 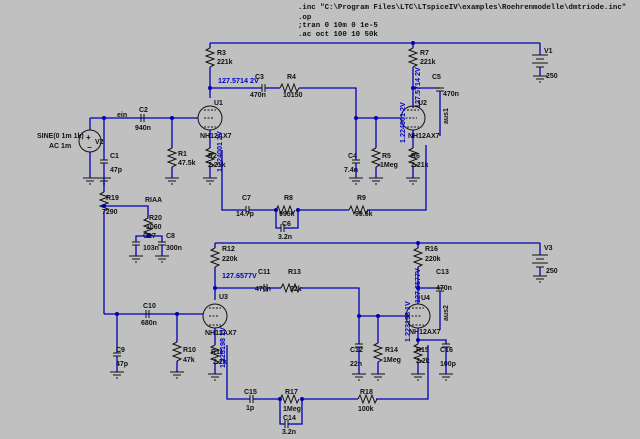 I want to click on R19-name: R19, so click(x=112, y=198).